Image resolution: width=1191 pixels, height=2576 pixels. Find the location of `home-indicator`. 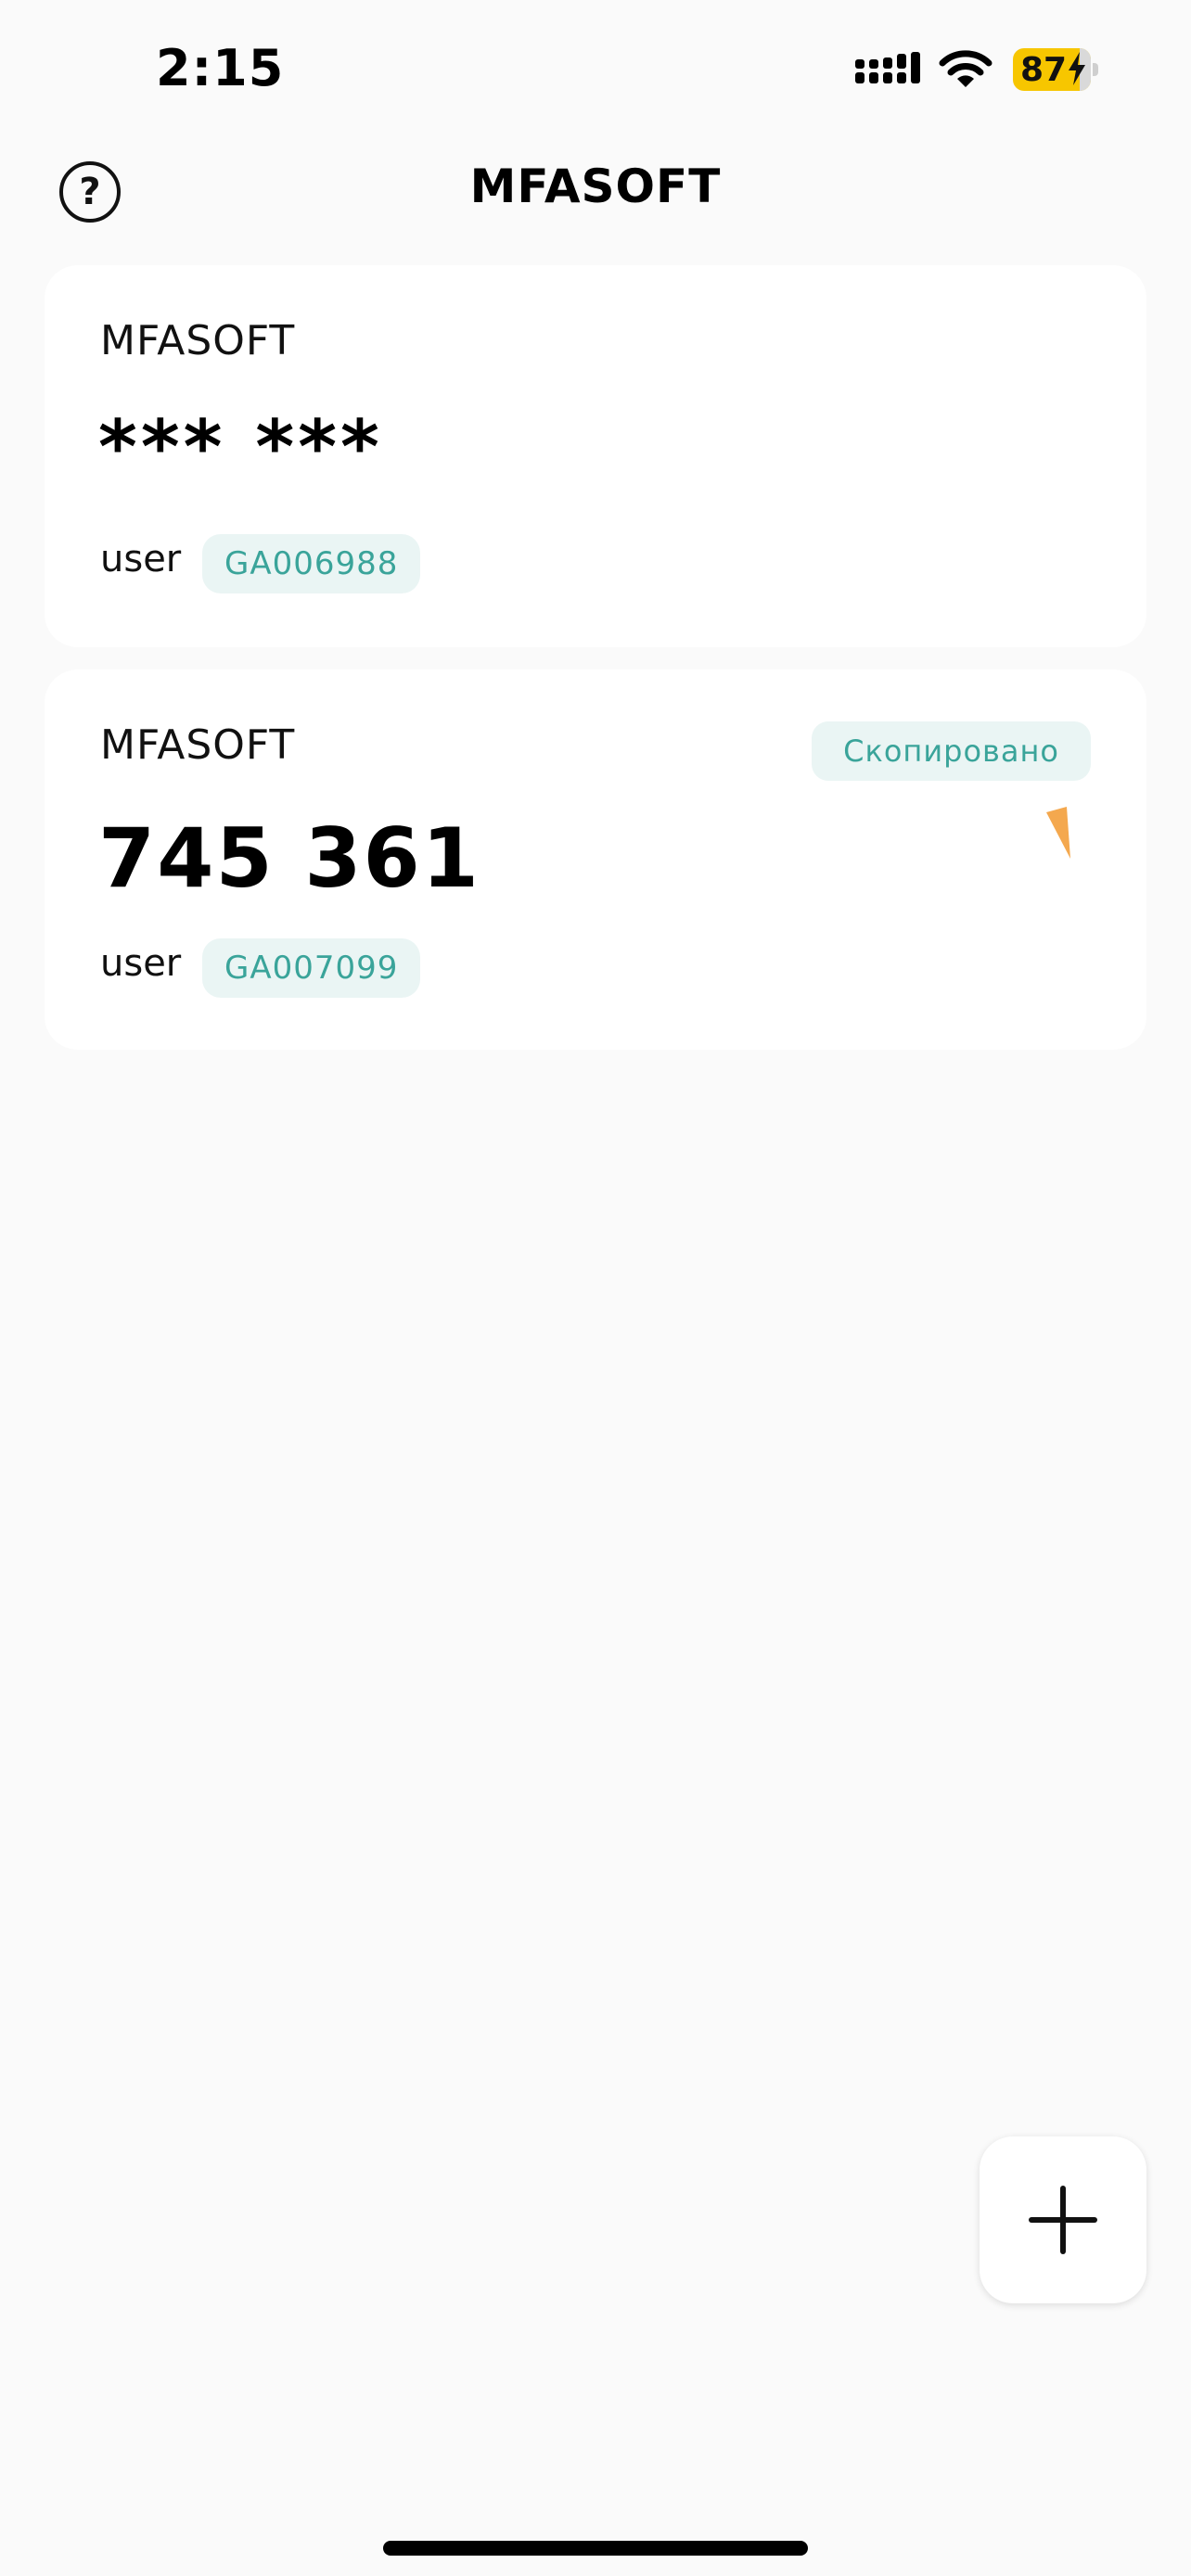

home-indicator is located at coordinates (595, 2548).